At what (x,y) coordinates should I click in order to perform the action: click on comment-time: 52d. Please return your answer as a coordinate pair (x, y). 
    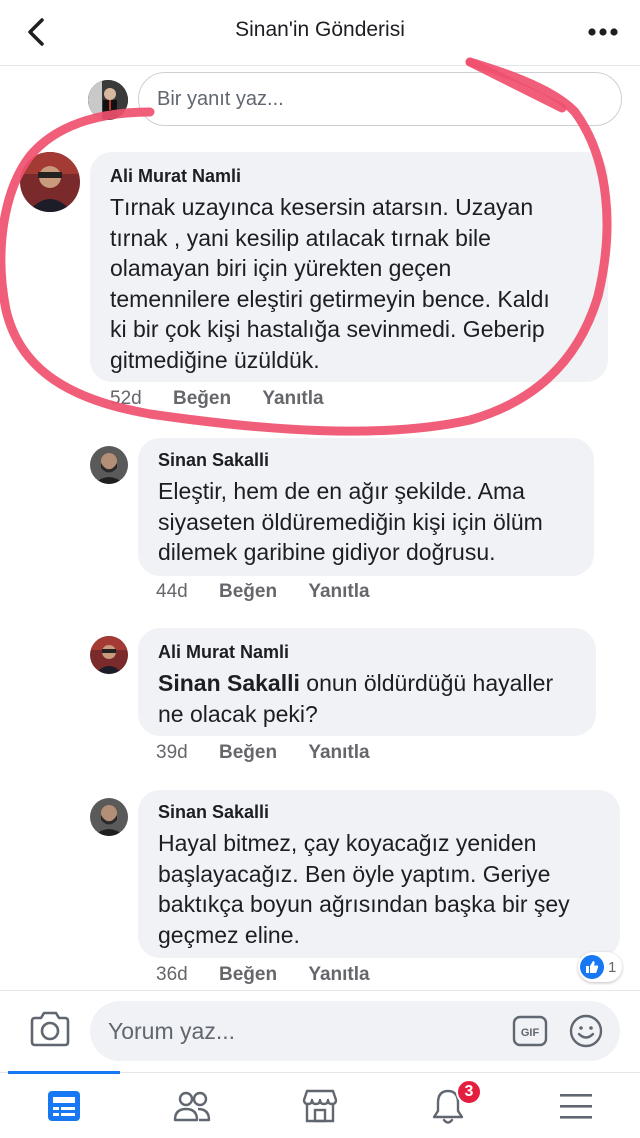
    Looking at the image, I should click on (126, 398).